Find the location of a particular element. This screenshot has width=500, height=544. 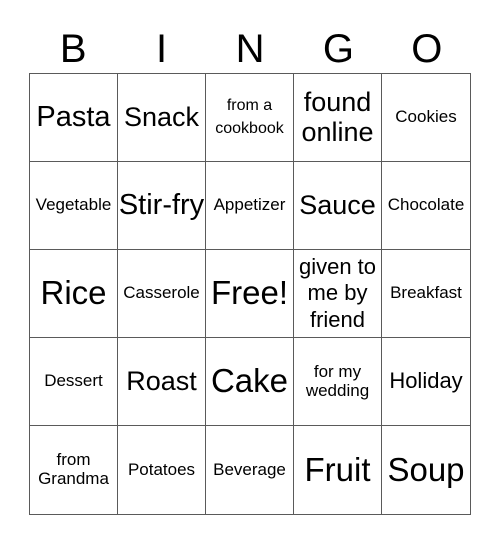

bingo-cell-label: for my wedding is located at coordinates (337, 380).